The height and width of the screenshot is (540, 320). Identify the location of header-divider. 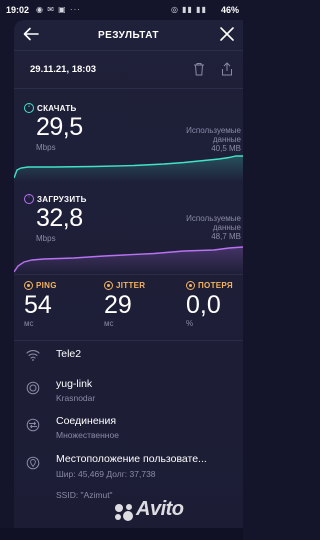
(128, 50).